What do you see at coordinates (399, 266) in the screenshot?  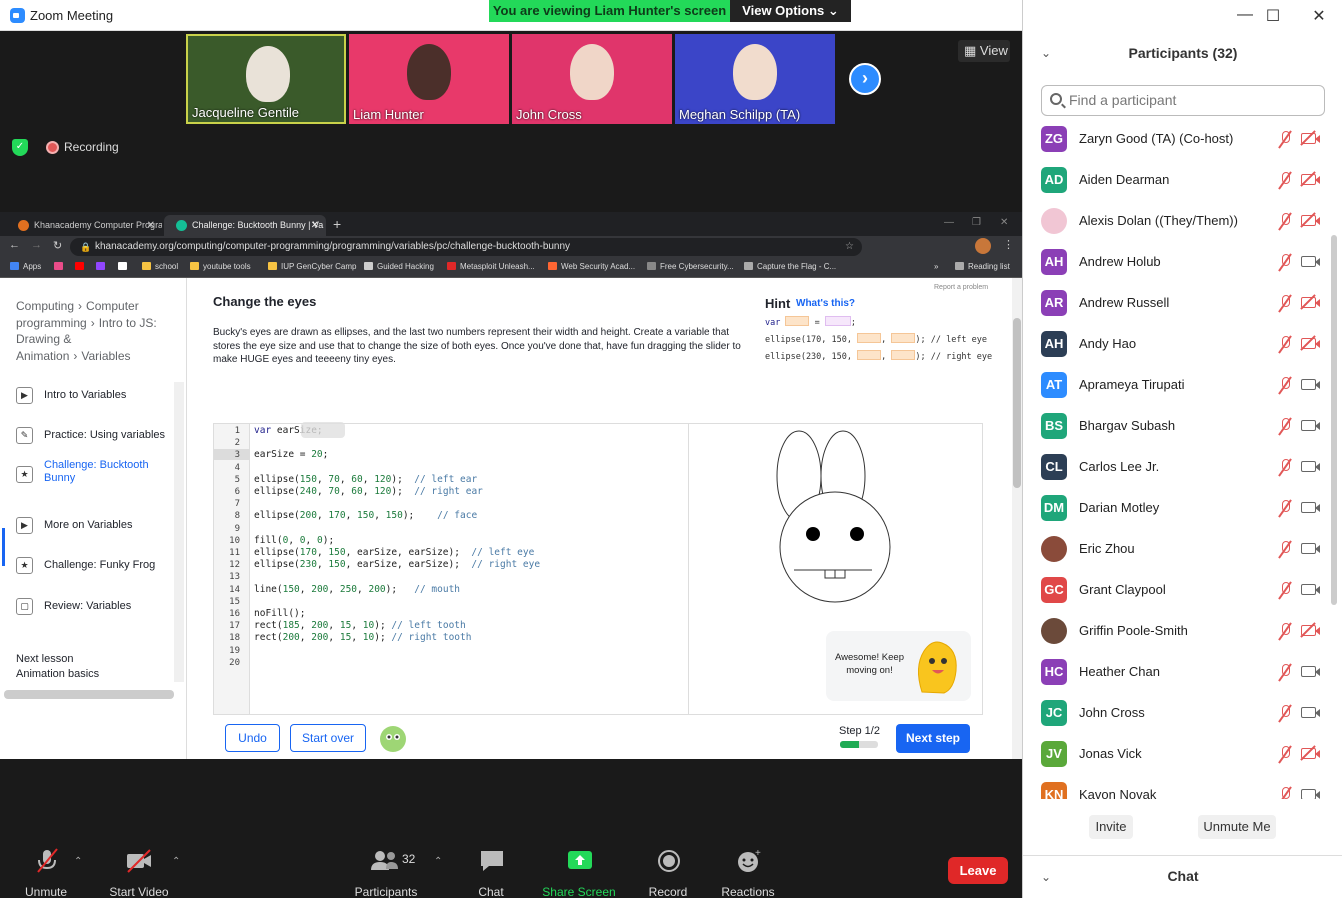 I see `bookmark-item: Guided Hacking` at bounding box center [399, 266].